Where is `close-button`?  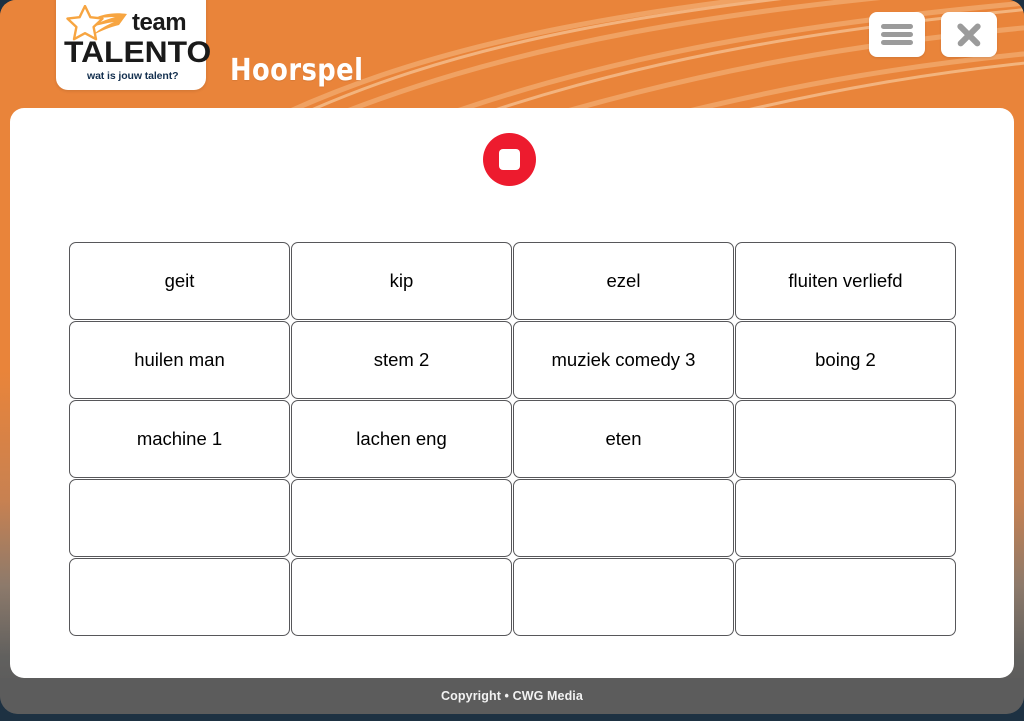 close-button is located at coordinates (969, 34).